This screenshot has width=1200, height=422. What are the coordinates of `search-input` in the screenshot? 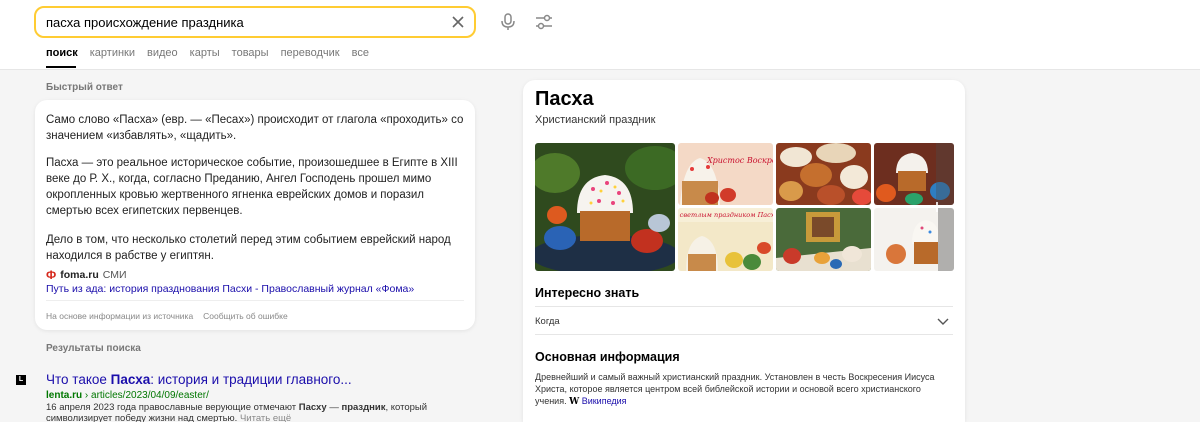 It's located at (241, 22).